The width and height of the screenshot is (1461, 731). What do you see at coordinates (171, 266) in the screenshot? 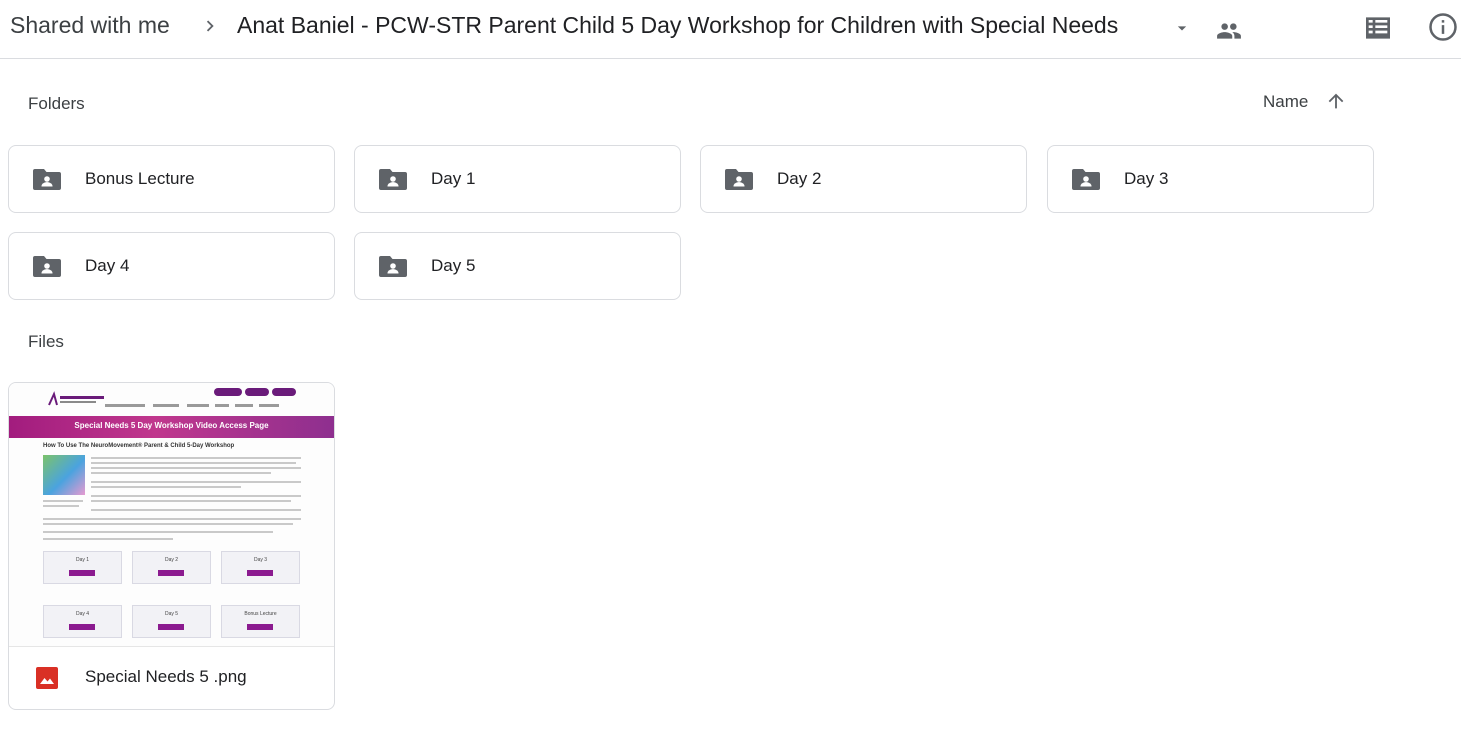
I see `folder-item: Day 4` at bounding box center [171, 266].